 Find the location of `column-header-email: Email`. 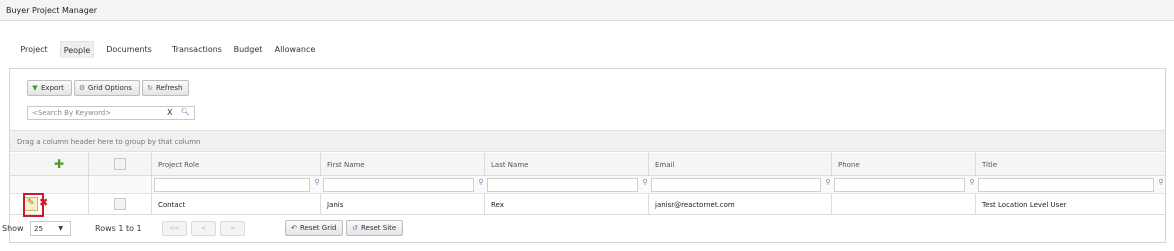

column-header-email: Email is located at coordinates (740, 164).